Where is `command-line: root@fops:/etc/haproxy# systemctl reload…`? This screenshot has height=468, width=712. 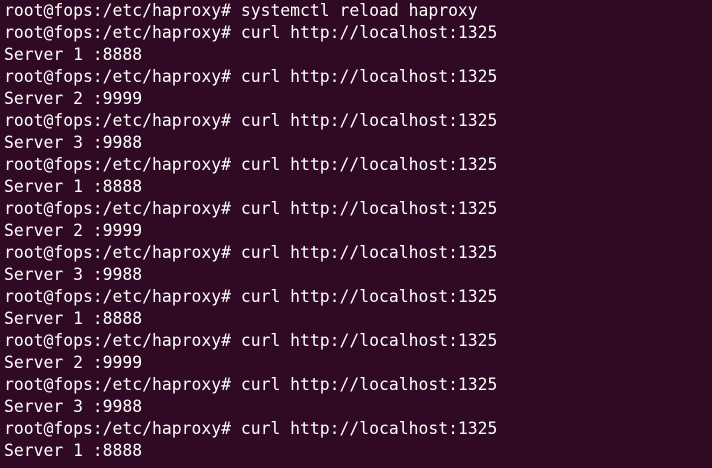 command-line: root@fops:/etc/haproxy# systemctl reload… is located at coordinates (250, 11).